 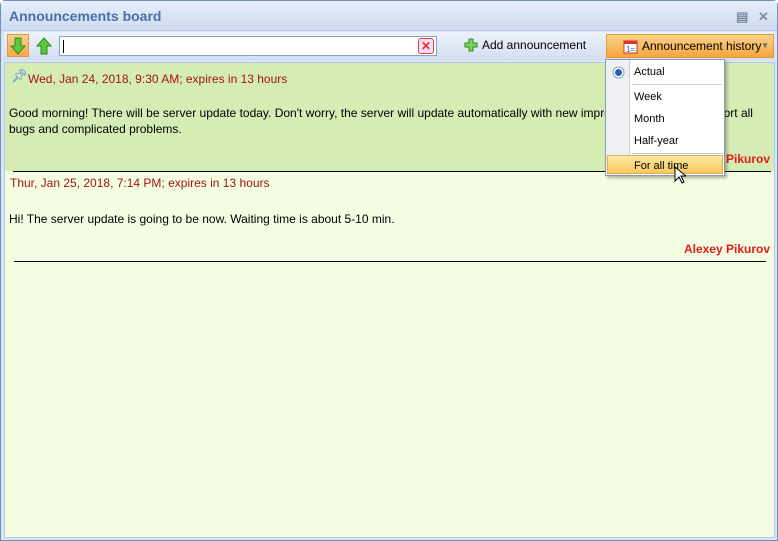 I want to click on announcement-author: Alexey Pikurov, so click(x=726, y=249).